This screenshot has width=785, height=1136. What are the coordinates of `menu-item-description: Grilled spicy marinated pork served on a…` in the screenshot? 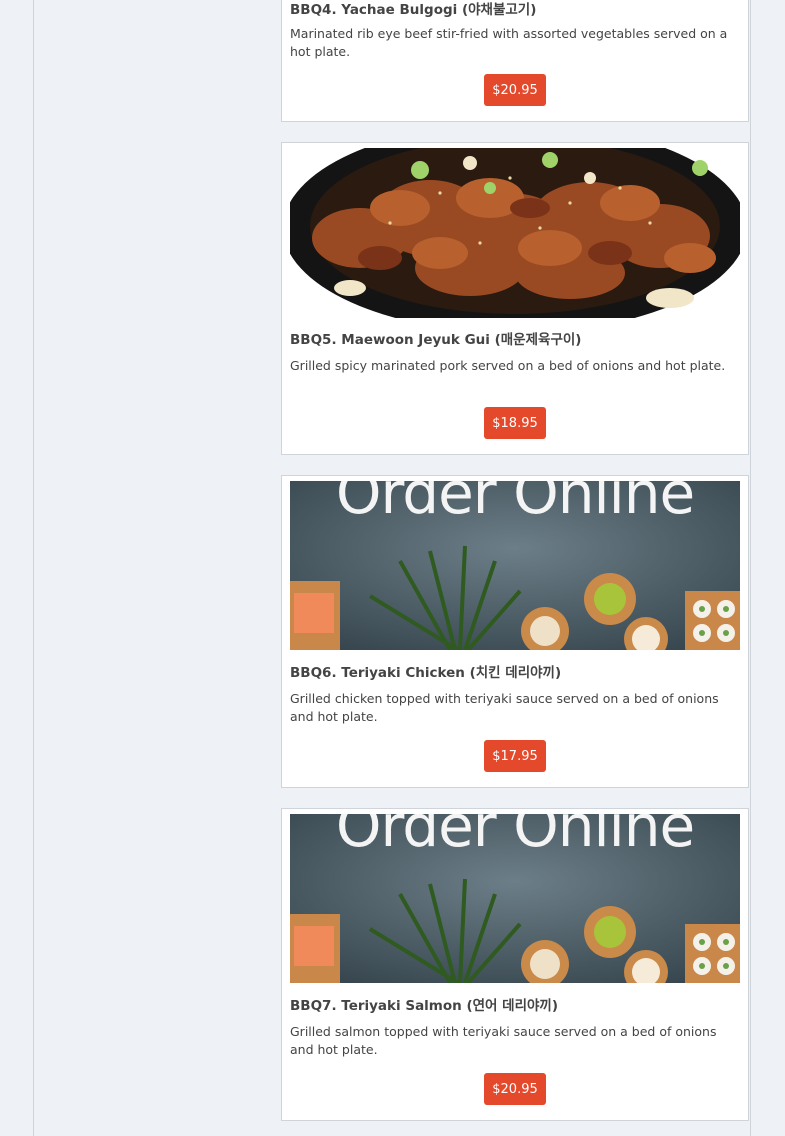 It's located at (508, 365).